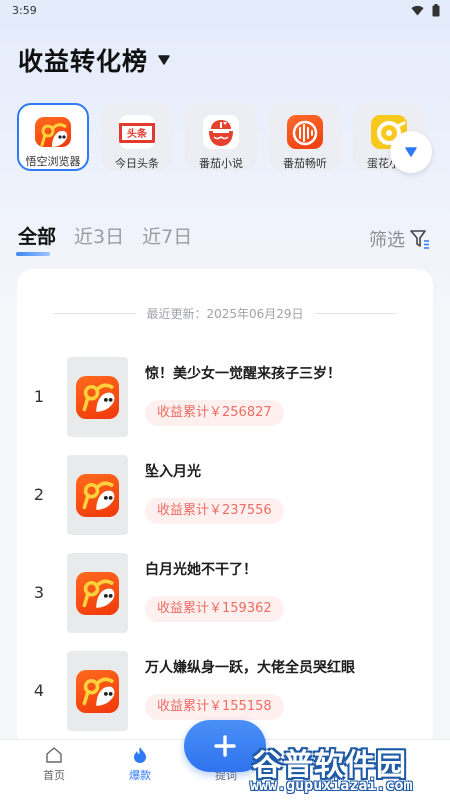 The width and height of the screenshot is (450, 801). What do you see at coordinates (164, 60) in the screenshot?
I see `caret-down-icon` at bounding box center [164, 60].